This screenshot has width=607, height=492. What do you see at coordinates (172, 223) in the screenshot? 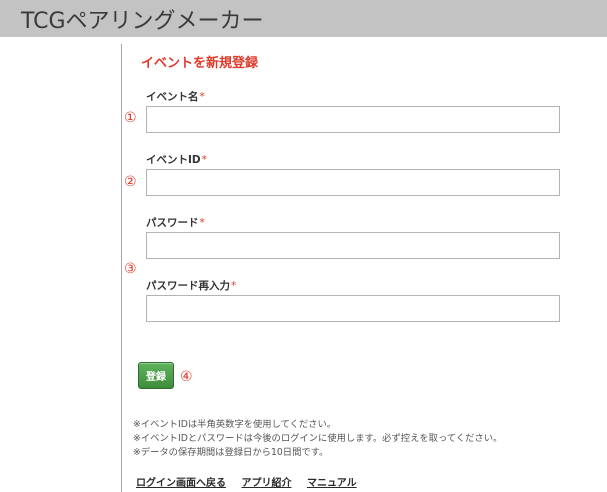
I see `password-label-text: パスワード` at bounding box center [172, 223].